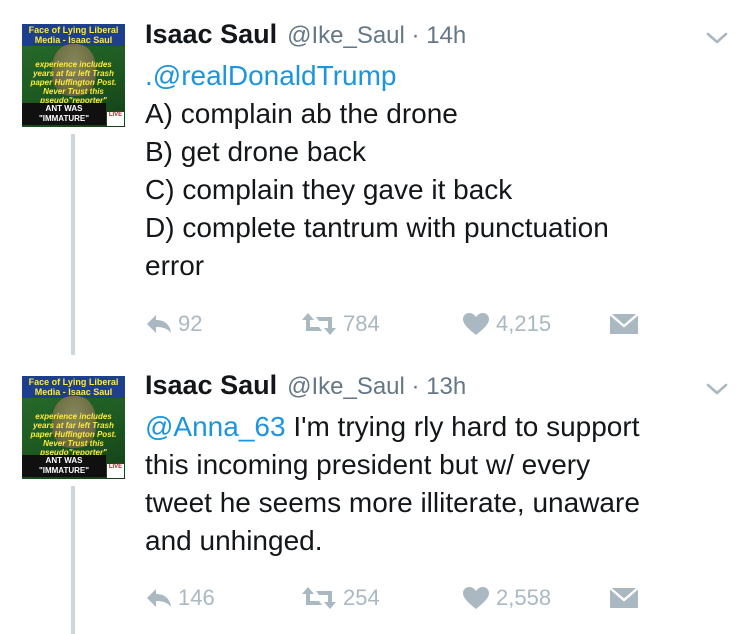  What do you see at coordinates (340, 324) in the screenshot?
I see `retweet-button: 784` at bounding box center [340, 324].